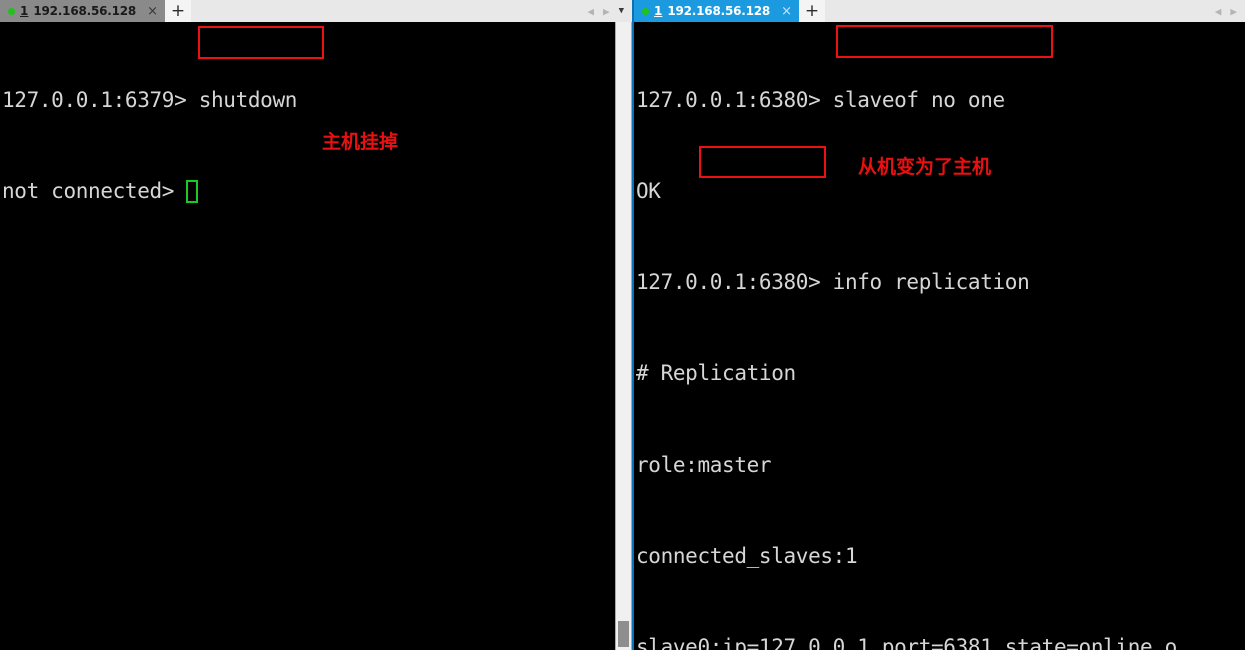  I want to click on terminal-prompt: not connected>, so click(94, 191).